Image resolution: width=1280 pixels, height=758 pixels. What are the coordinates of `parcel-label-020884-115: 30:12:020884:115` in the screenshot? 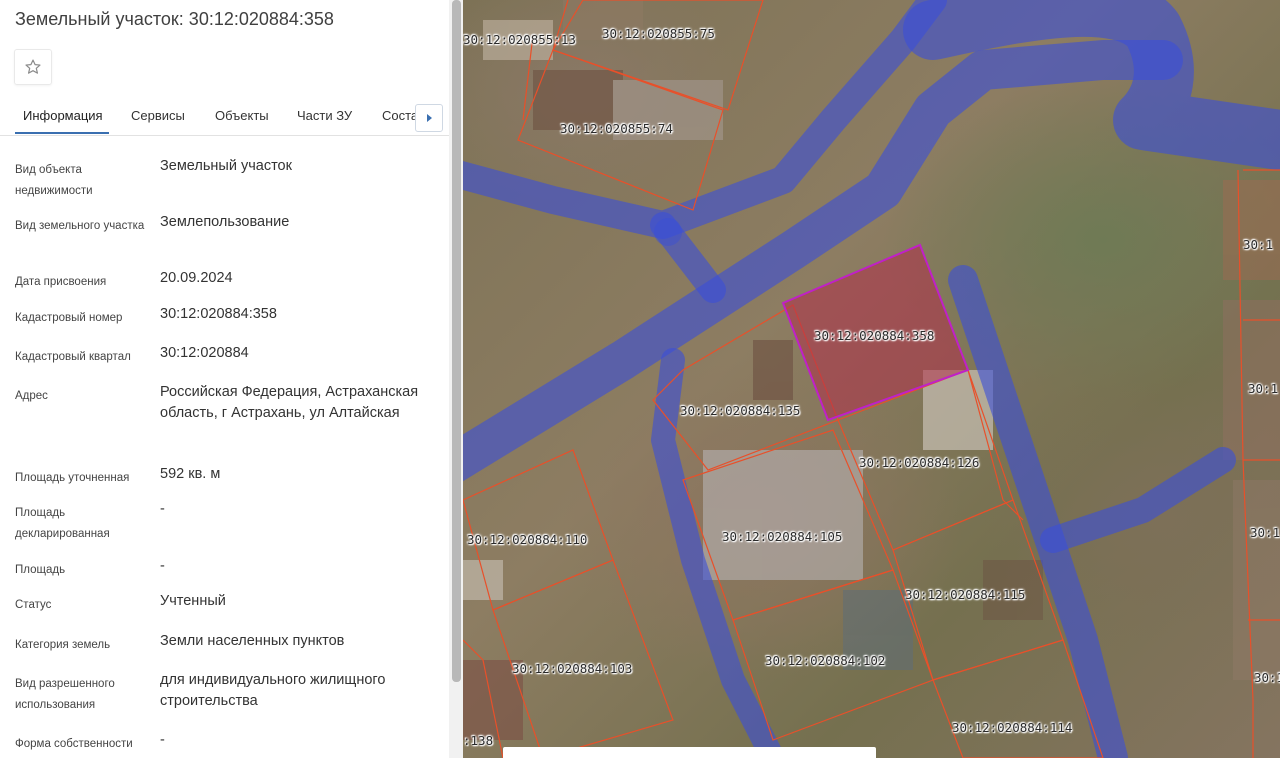 It's located at (965, 594).